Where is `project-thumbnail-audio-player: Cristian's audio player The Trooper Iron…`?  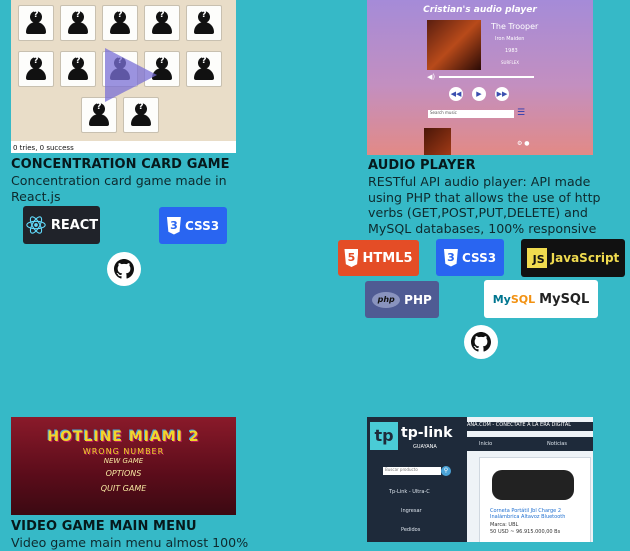
project-thumbnail-audio-player: Cristian's audio player The Trooper Iron… is located at coordinates (480, 77).